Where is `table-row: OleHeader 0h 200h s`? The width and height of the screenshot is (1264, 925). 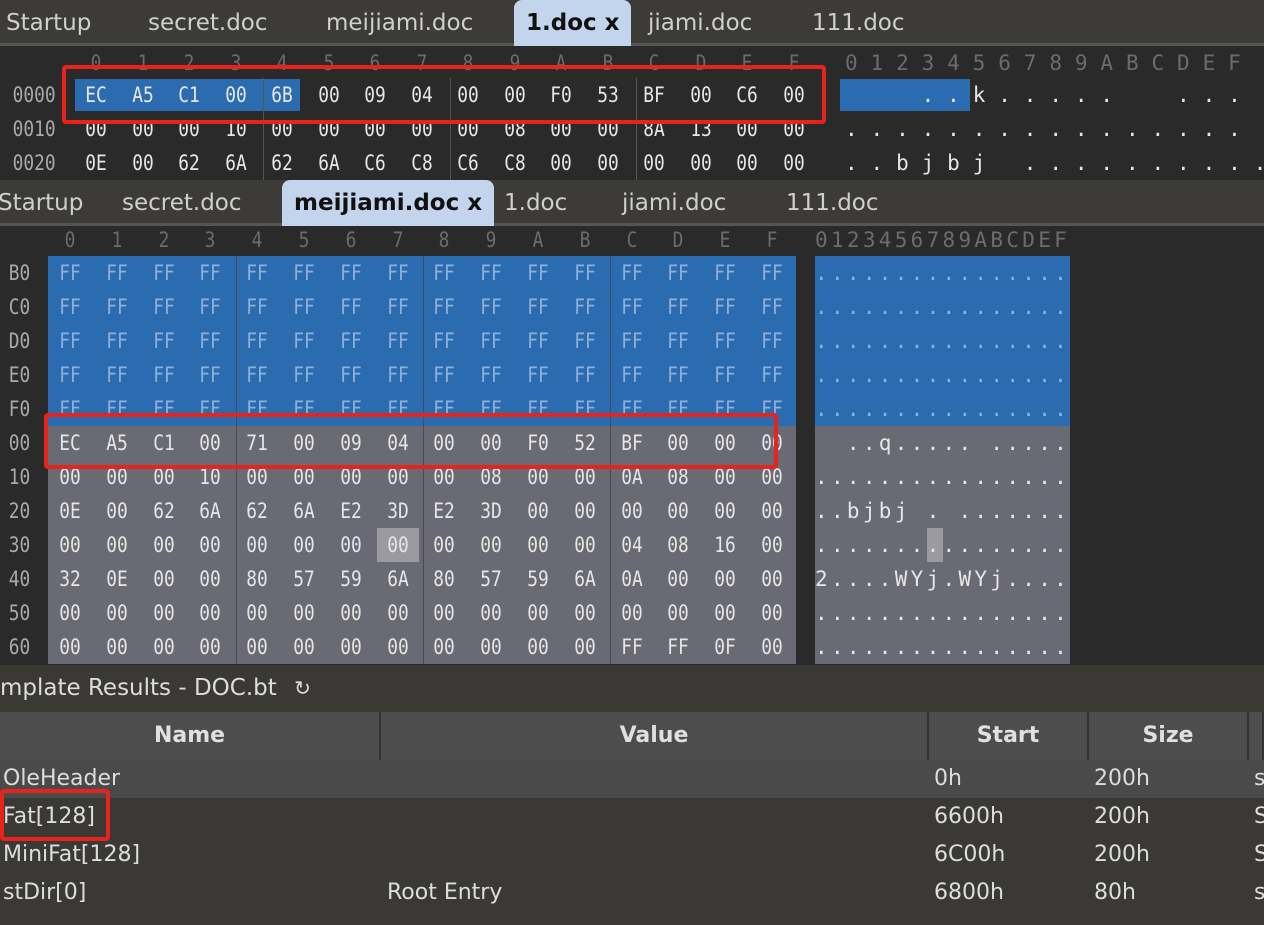
table-row: OleHeader 0h 200h s is located at coordinates (632, 779).